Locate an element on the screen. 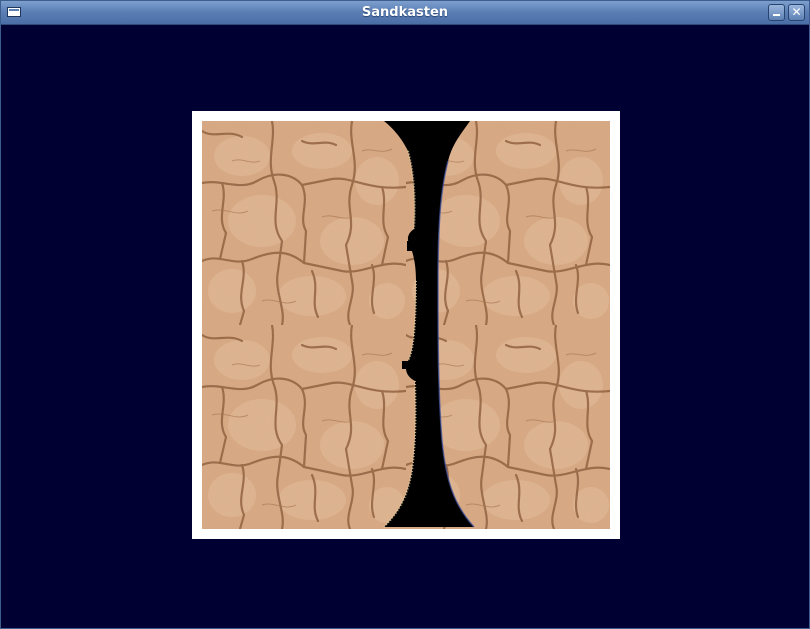  minimize-icon is located at coordinates (776, 15).